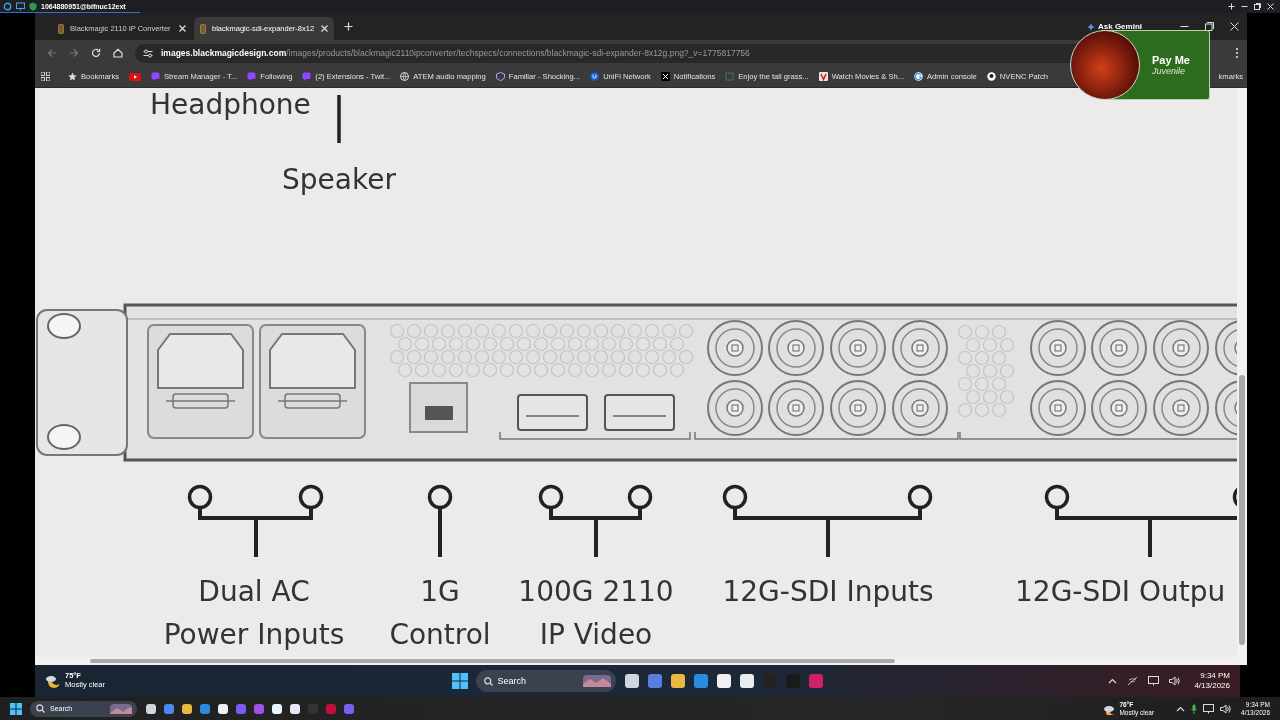  Describe the element at coordinates (1114, 26) in the screenshot. I see `ask-gemini-button: Ask Gemini` at that location.